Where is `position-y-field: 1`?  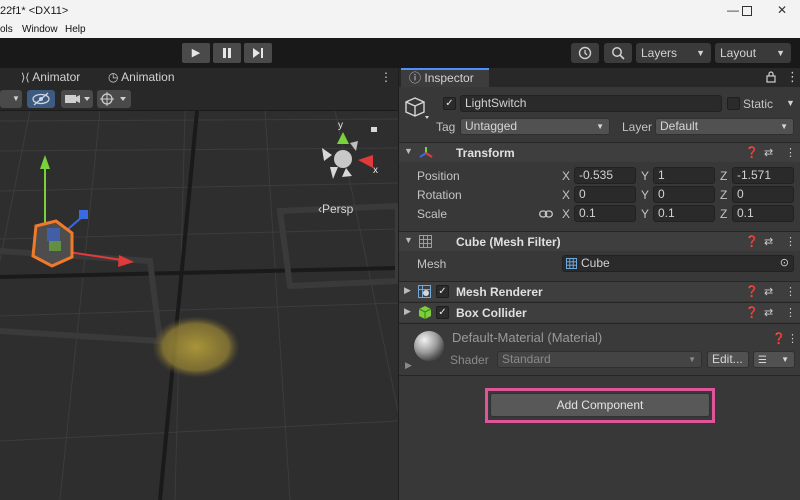 position-y-field: 1 is located at coordinates (684, 175).